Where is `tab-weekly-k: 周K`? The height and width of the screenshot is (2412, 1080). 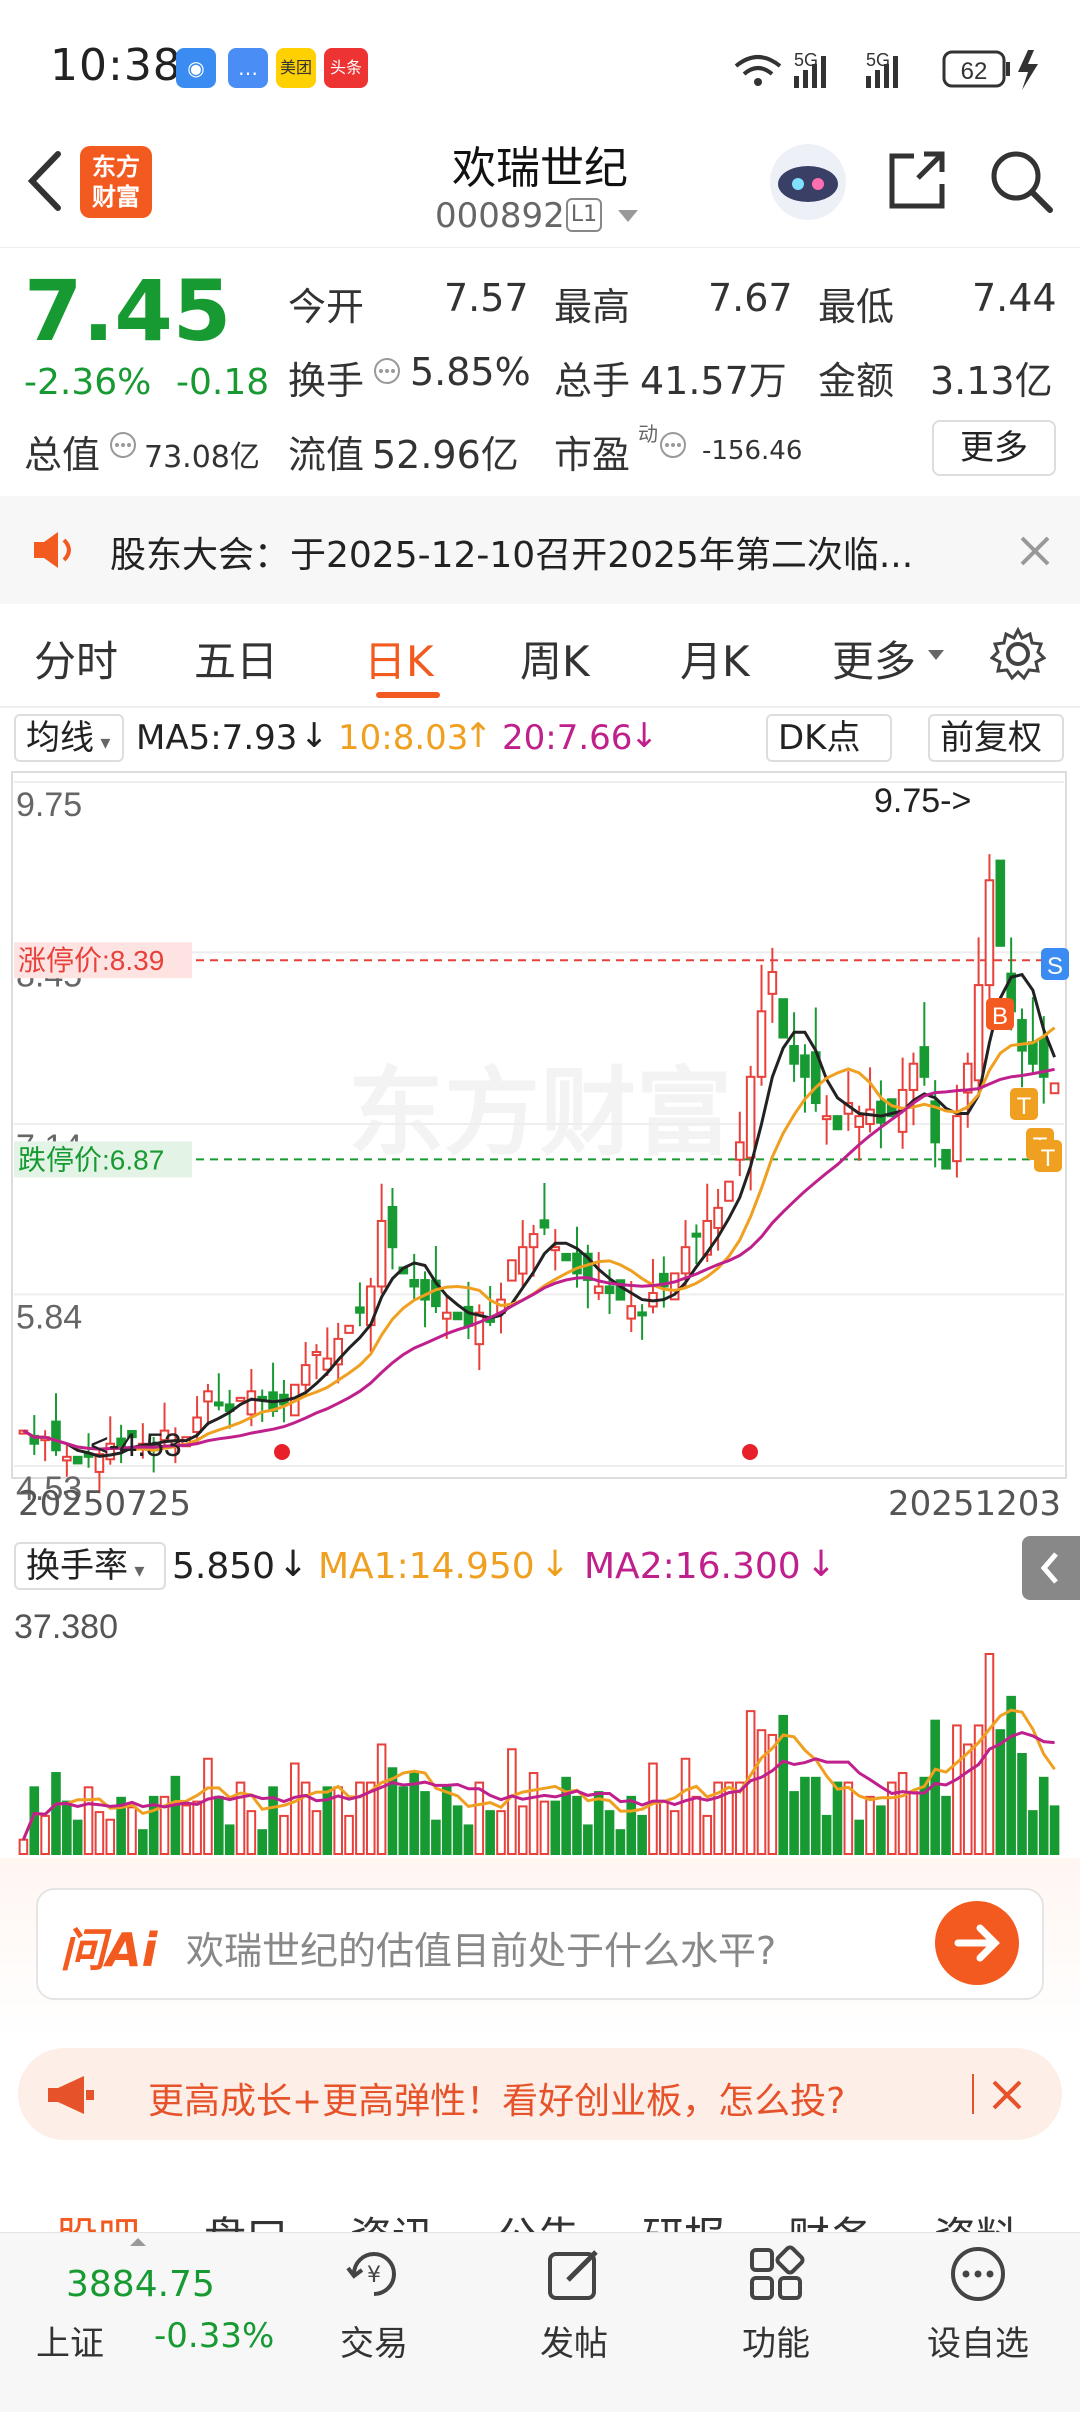
tab-weekly-k: 周K is located at coordinates (555, 658).